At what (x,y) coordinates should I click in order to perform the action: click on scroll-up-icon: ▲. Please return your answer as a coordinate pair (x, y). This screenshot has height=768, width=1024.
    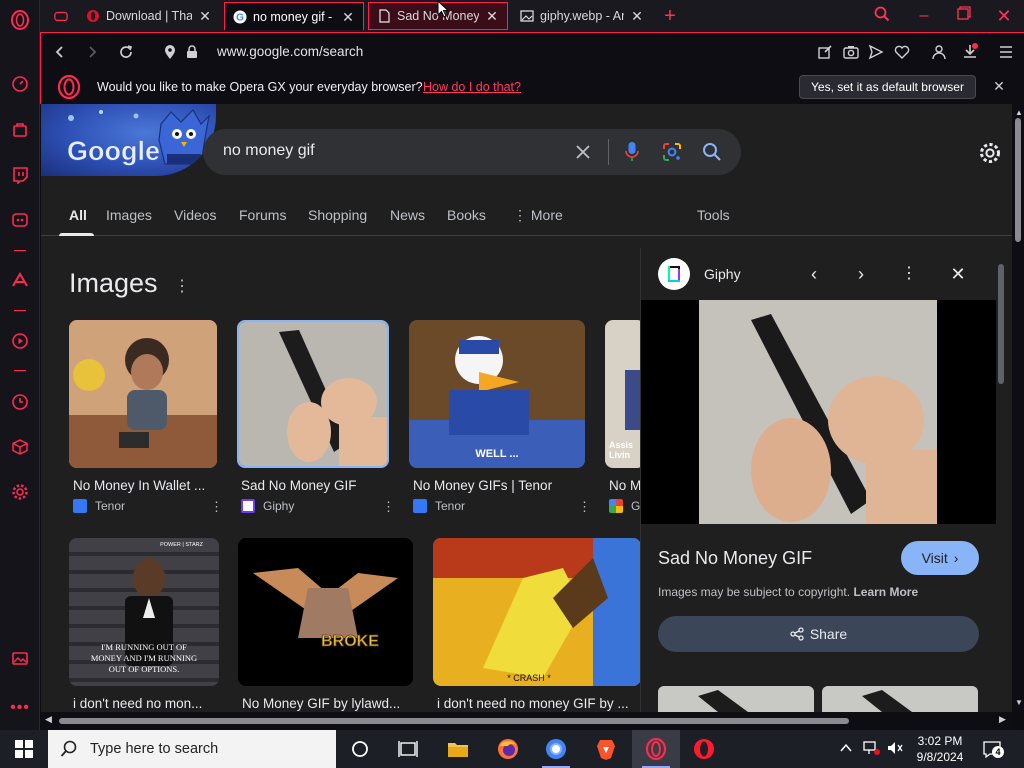
    Looking at the image, I should click on (1019, 112).